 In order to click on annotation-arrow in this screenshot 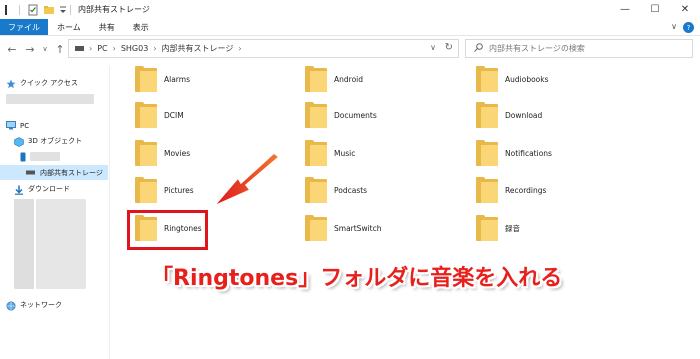, I will do `click(247, 179)`.